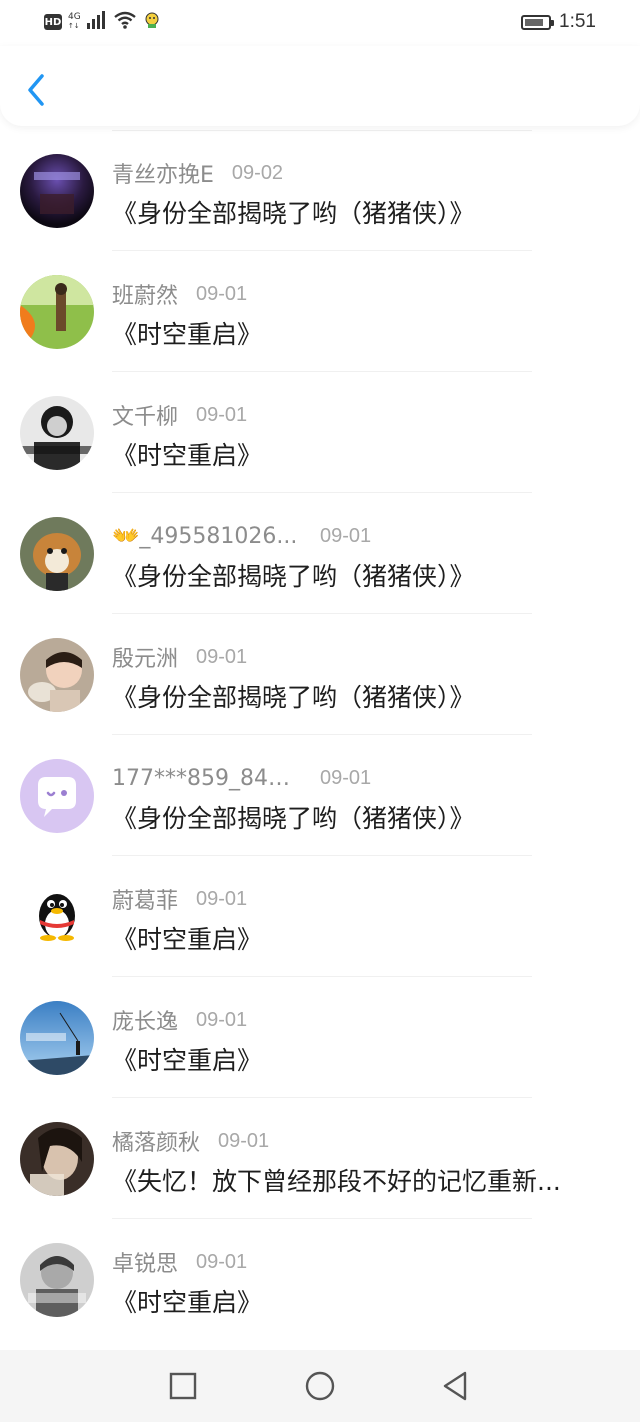  I want to click on item-meta: 殷元洲 09-01, so click(180, 657).